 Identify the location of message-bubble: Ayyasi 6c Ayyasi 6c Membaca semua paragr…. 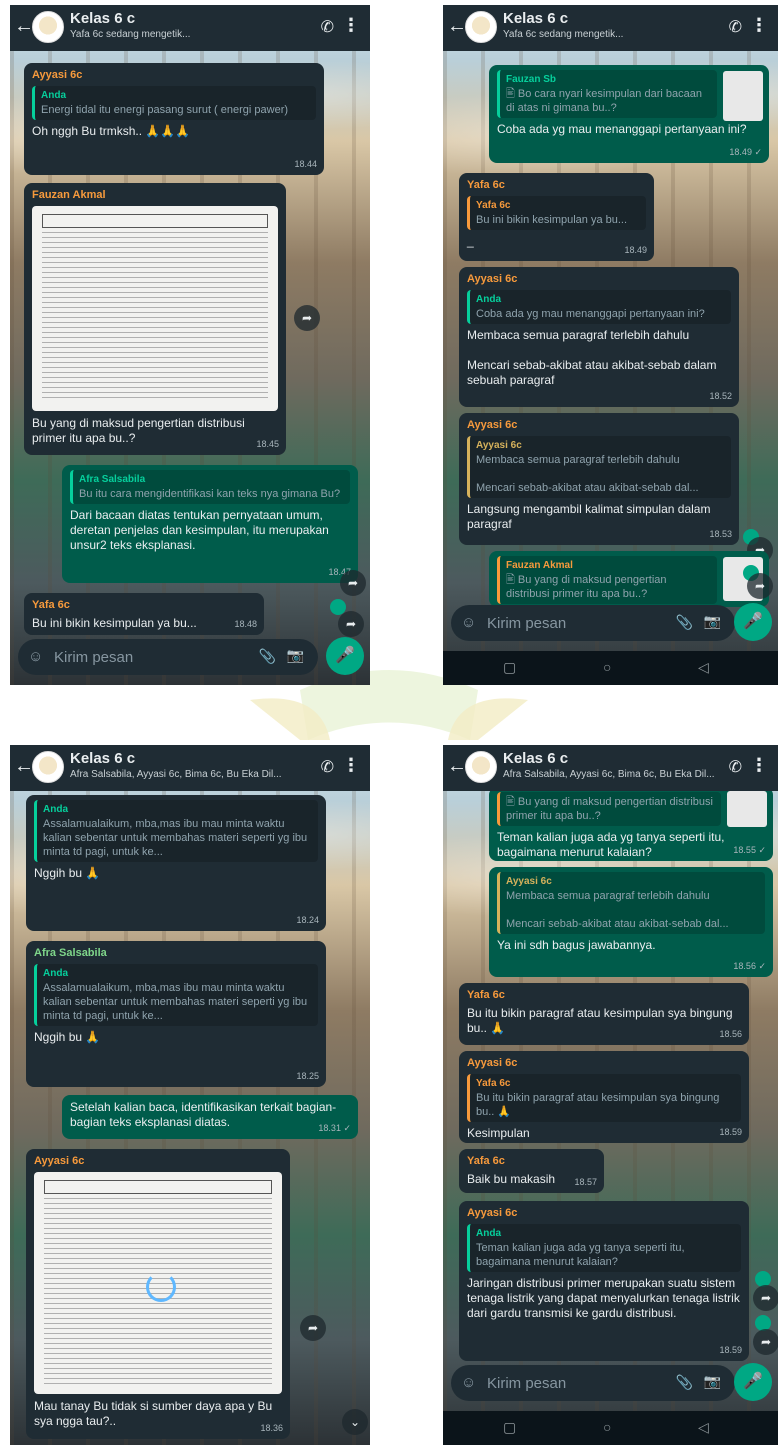
(599, 479).